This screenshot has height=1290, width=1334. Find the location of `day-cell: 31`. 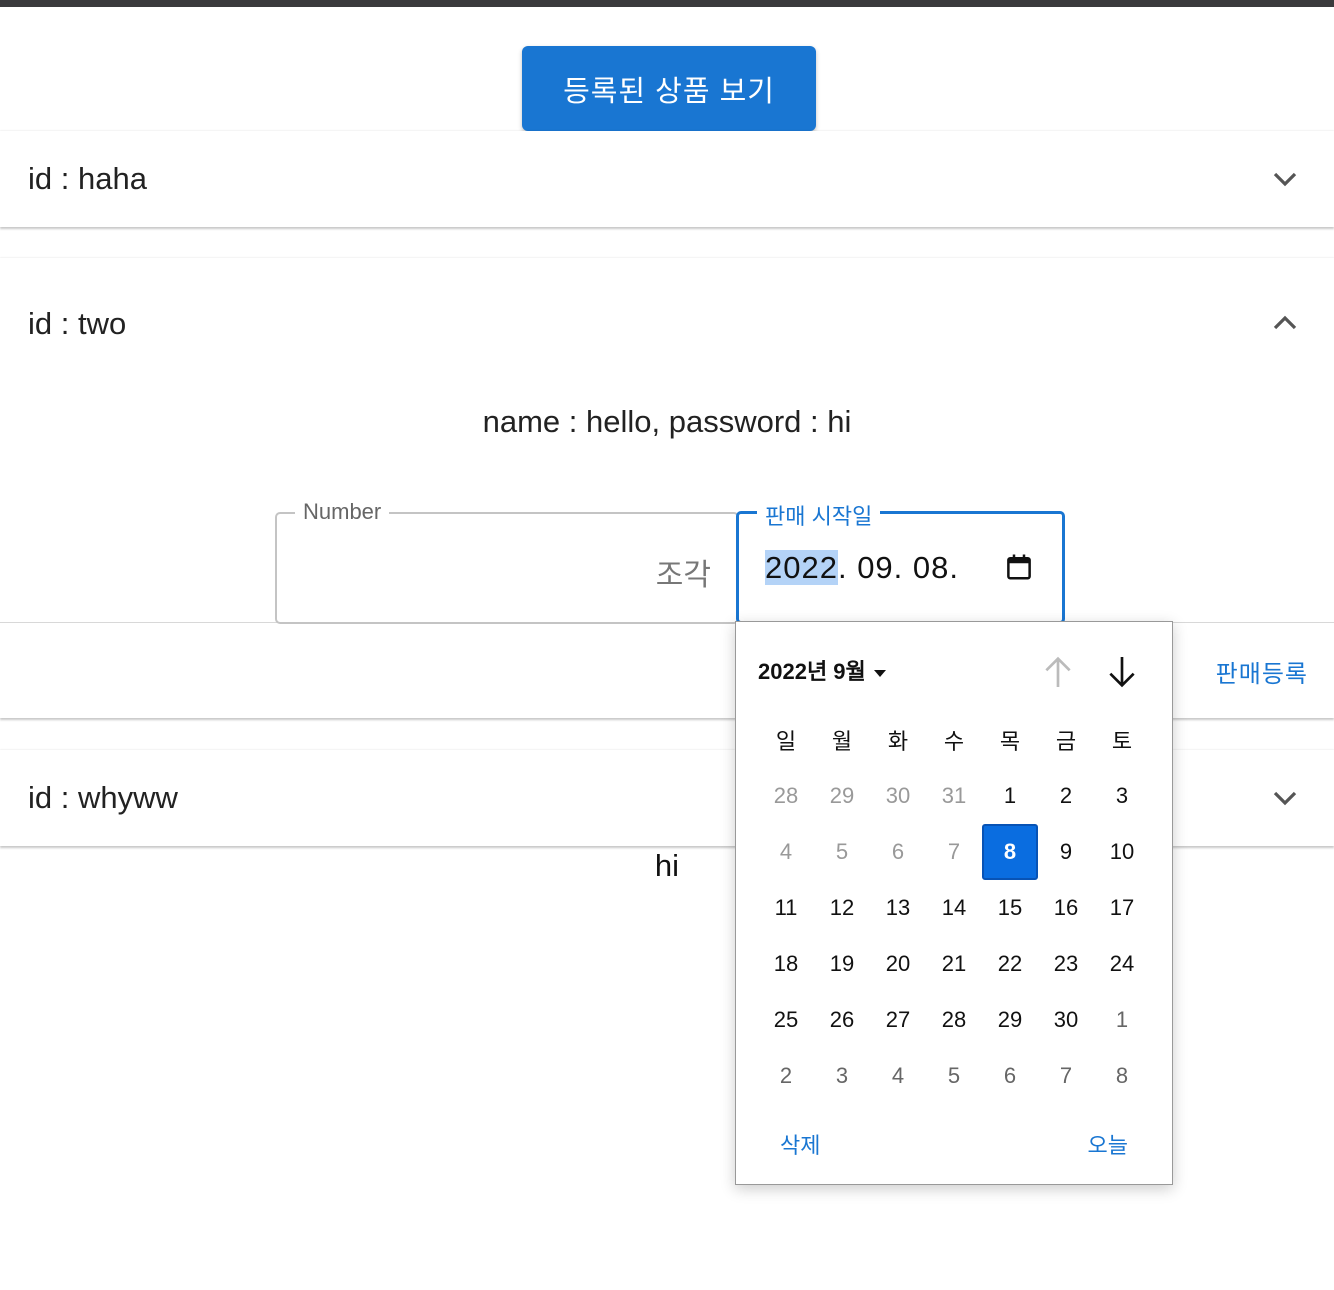

day-cell: 31 is located at coordinates (954, 796).